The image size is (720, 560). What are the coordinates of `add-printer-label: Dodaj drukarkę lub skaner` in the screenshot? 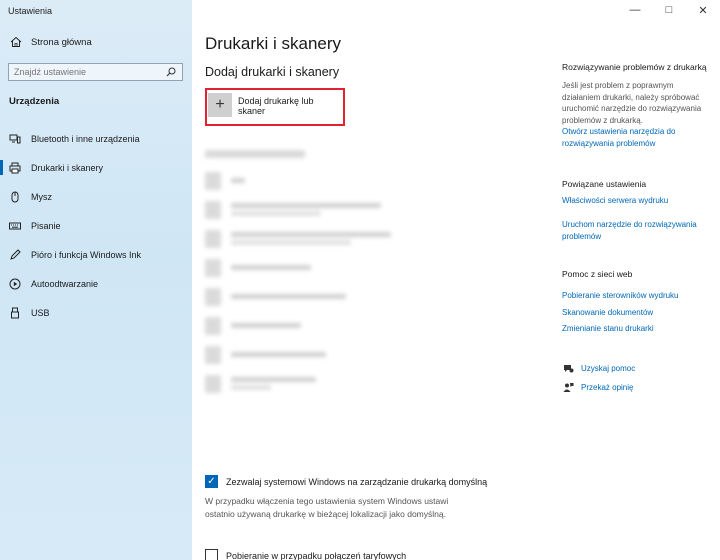 It's located at (275, 106).